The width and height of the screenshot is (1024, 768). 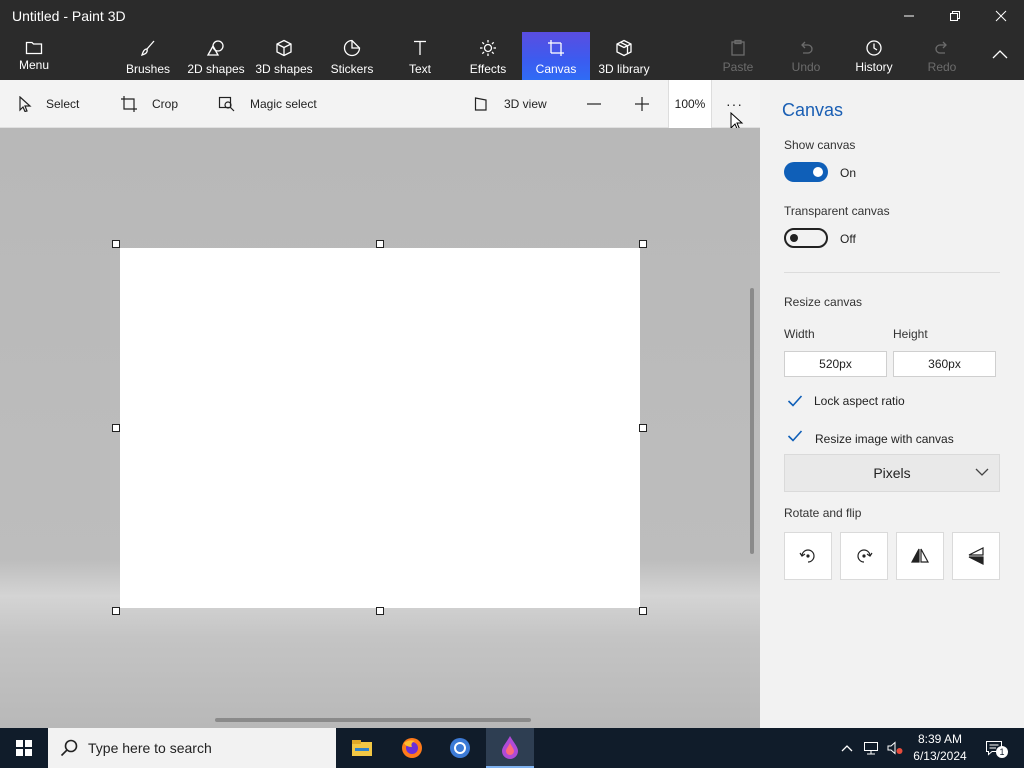 What do you see at coordinates (643, 428) in the screenshot?
I see `resize-handle-right` at bounding box center [643, 428].